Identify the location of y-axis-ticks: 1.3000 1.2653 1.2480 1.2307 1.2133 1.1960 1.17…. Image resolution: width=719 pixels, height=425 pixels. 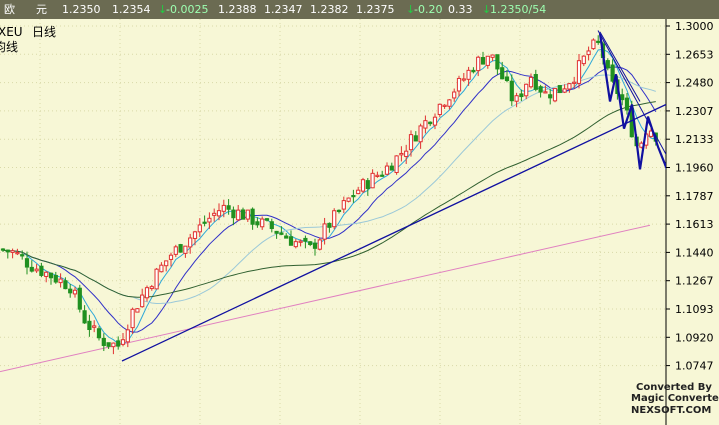
(690, 196).